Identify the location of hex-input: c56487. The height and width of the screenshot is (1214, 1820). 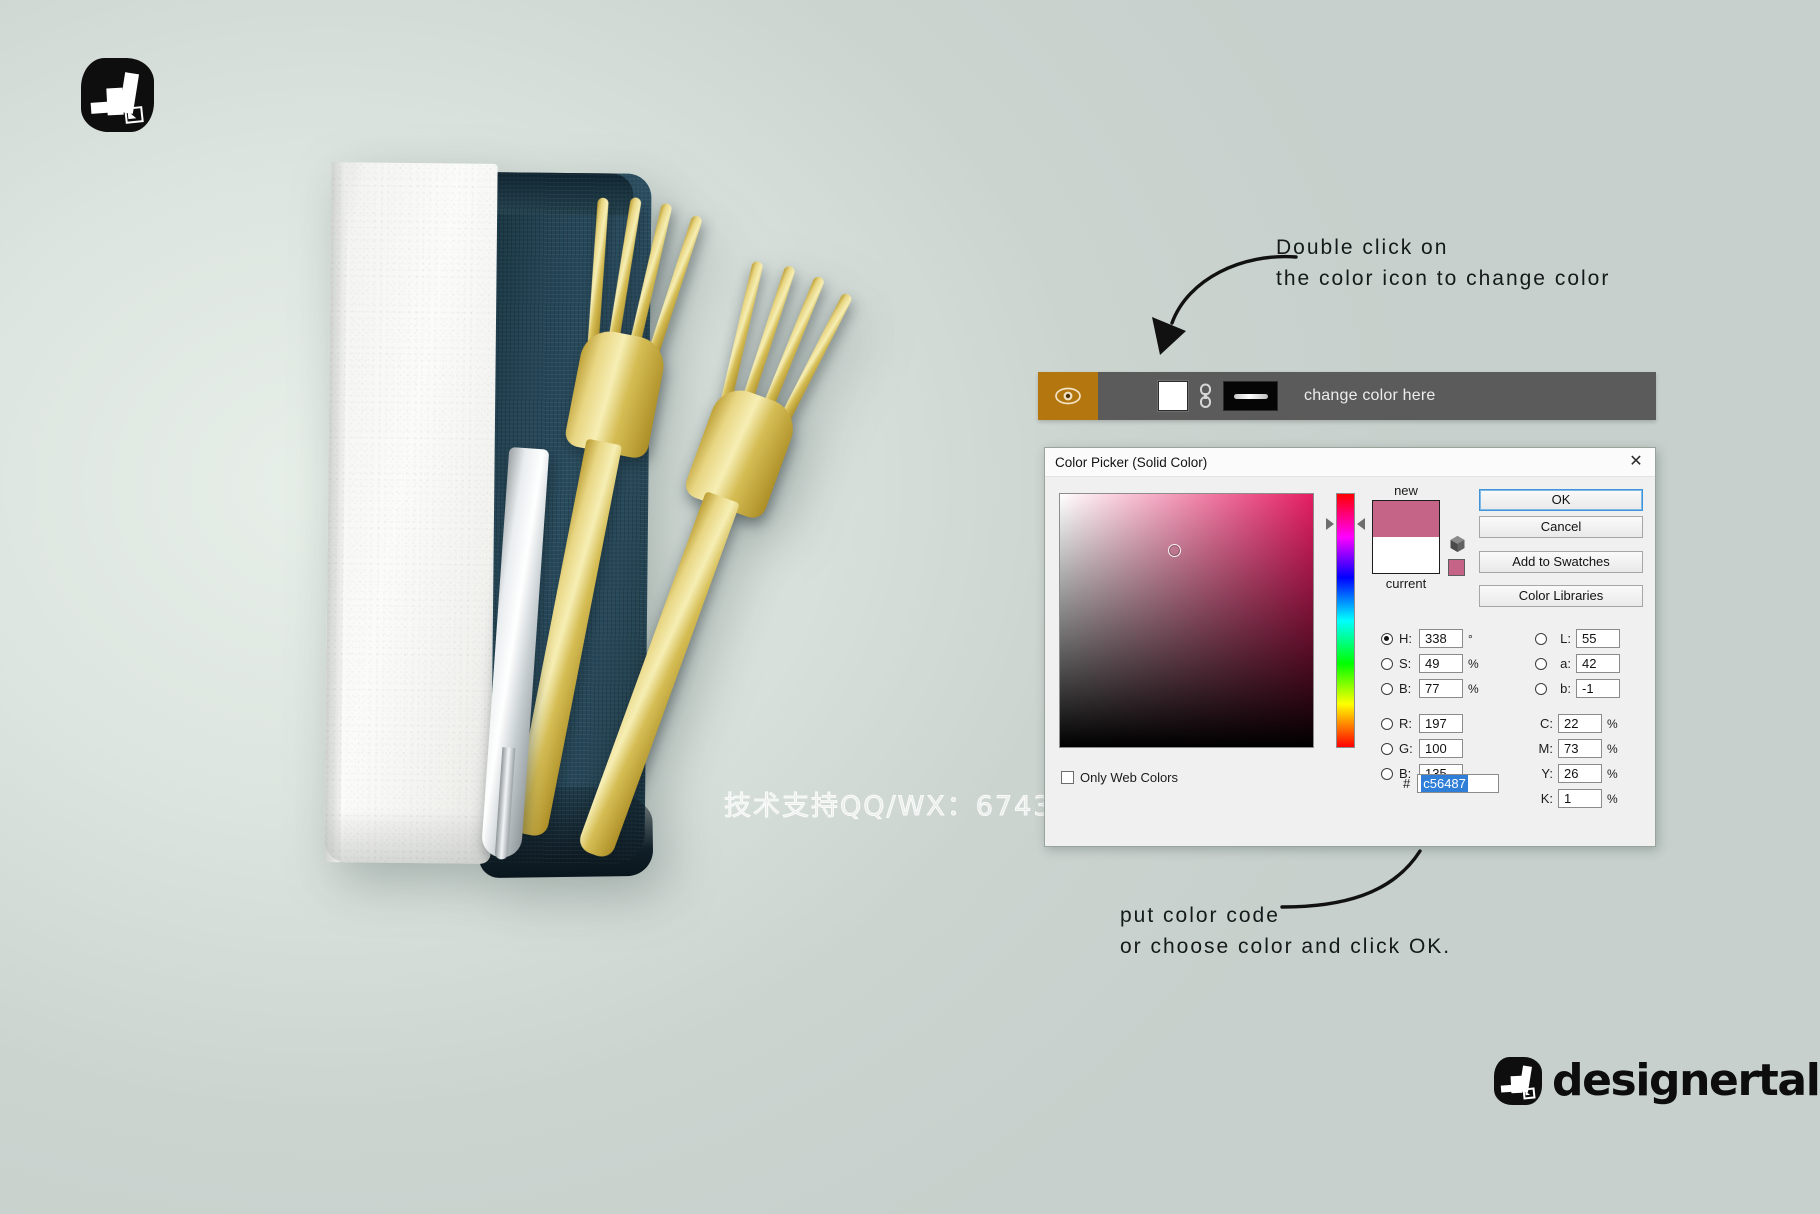
(1458, 783).